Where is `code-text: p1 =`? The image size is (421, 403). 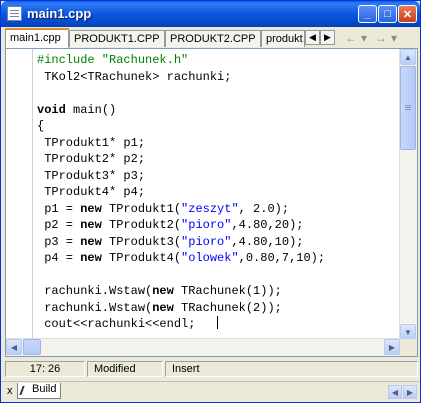 code-text: p1 = is located at coordinates (59, 208).